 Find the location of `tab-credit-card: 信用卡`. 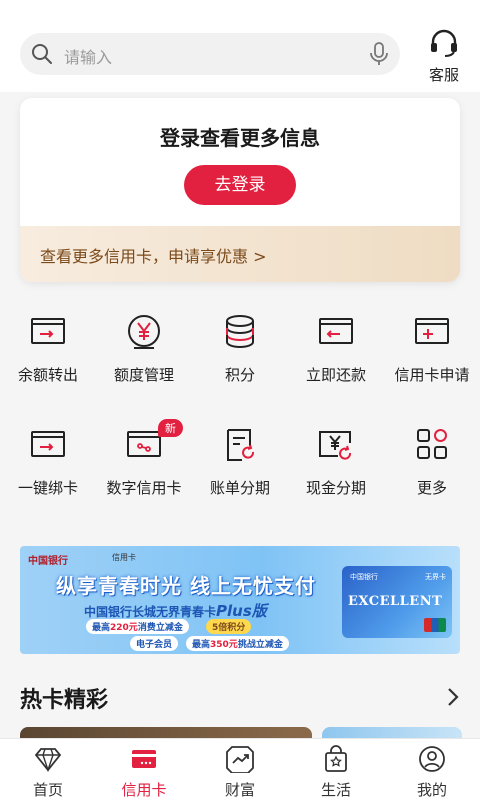

tab-credit-card: 信用卡 is located at coordinates (144, 769).